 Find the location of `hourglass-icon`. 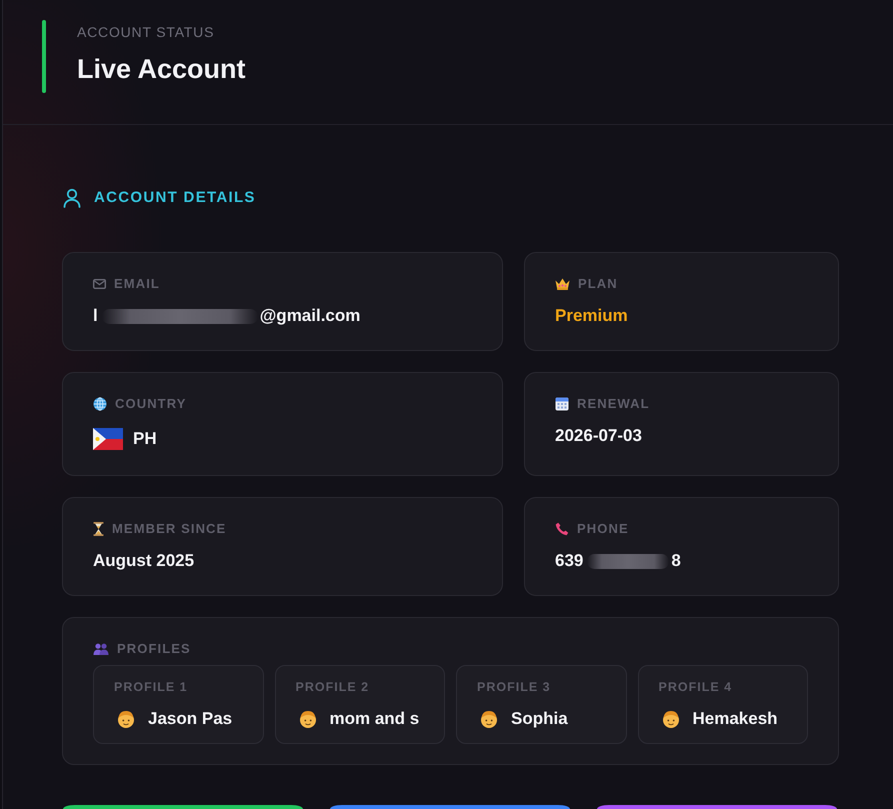

hourglass-icon is located at coordinates (98, 529).